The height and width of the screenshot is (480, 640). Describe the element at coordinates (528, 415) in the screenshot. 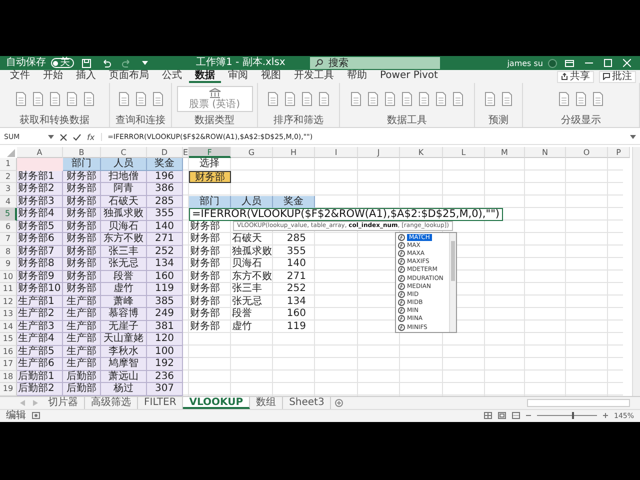

I see `zoom-out-icon` at that location.